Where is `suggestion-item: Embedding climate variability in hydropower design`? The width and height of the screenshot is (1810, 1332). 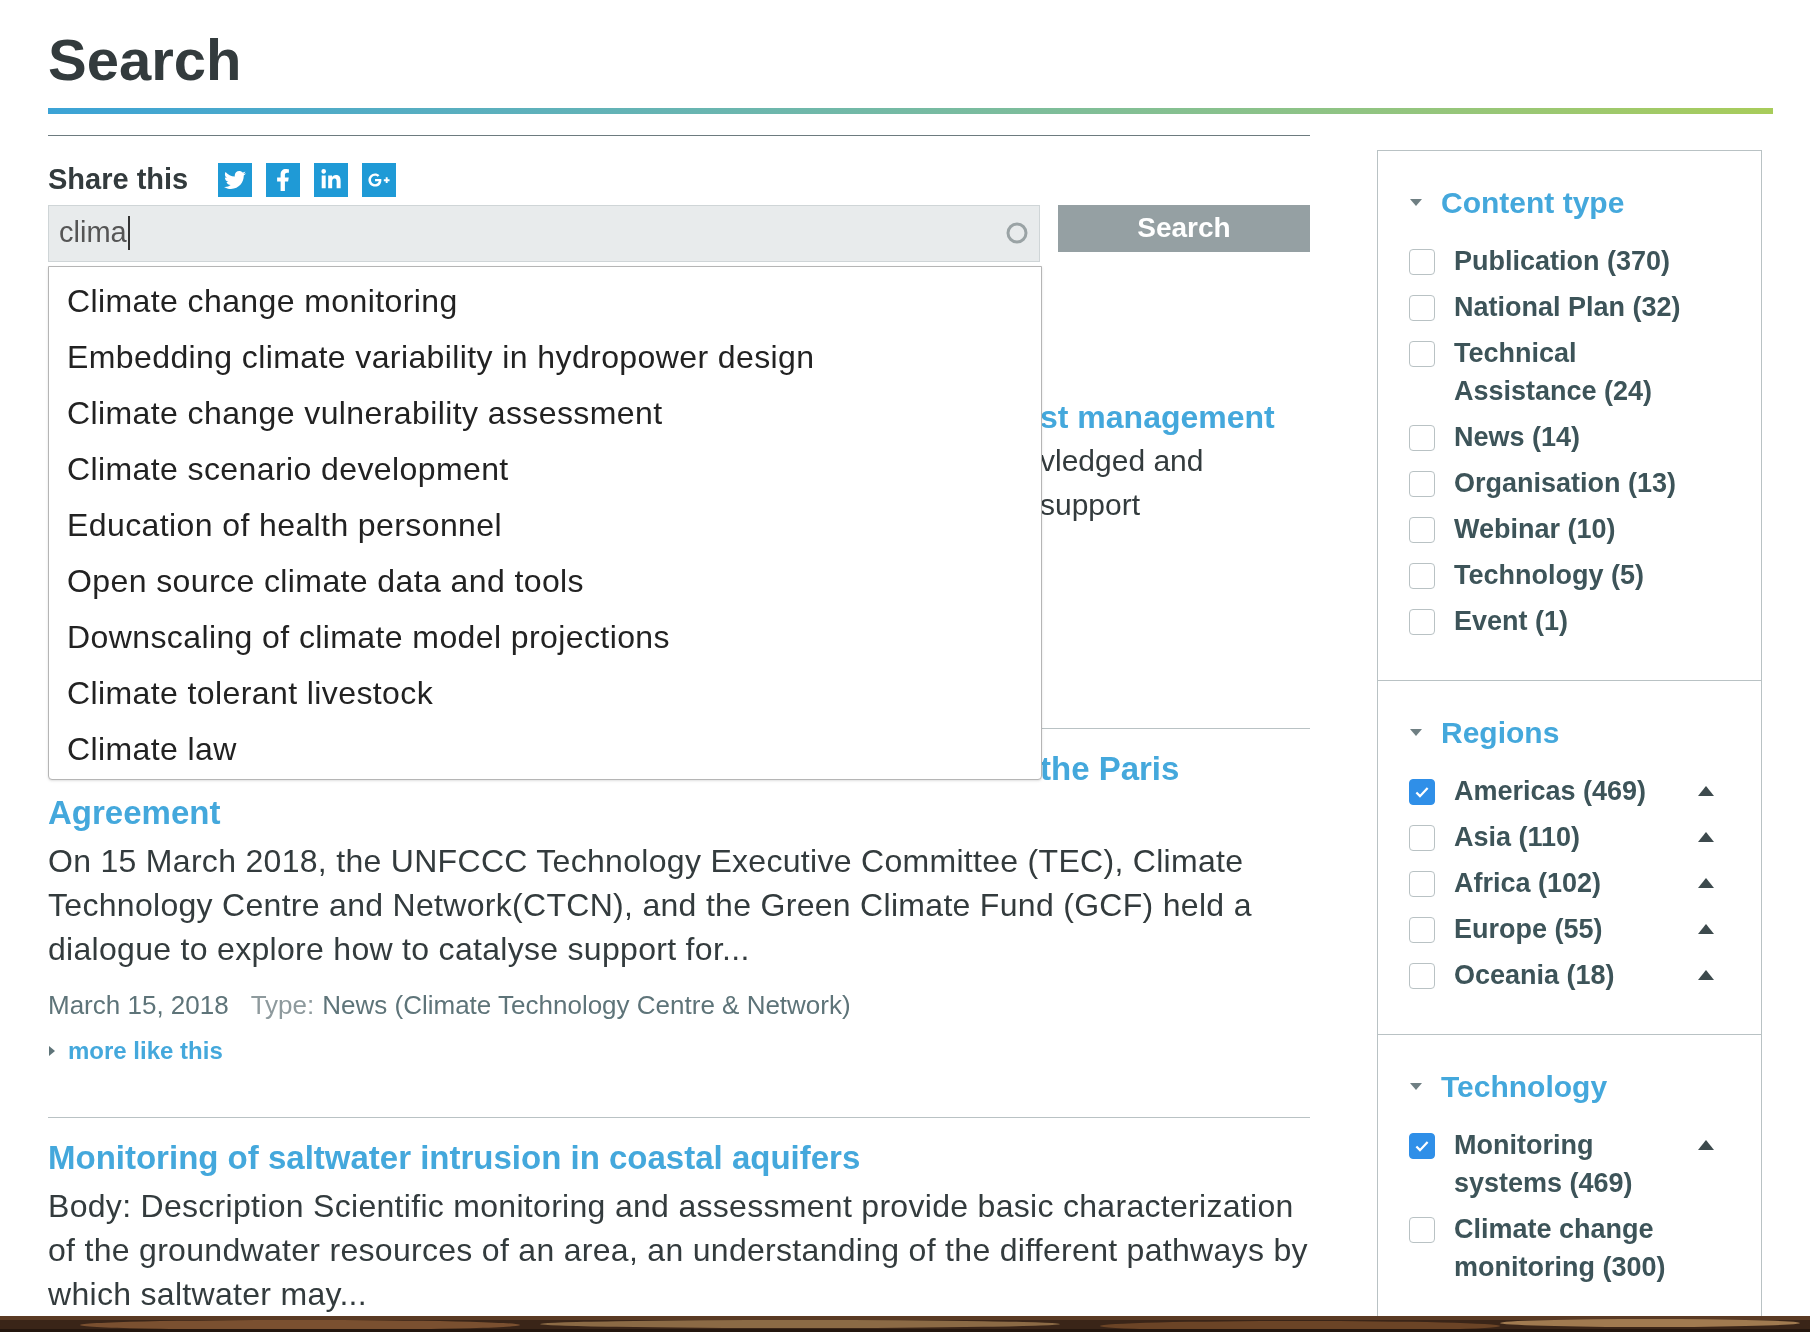 suggestion-item: Embedding climate variability in hydropower design is located at coordinates (545, 356).